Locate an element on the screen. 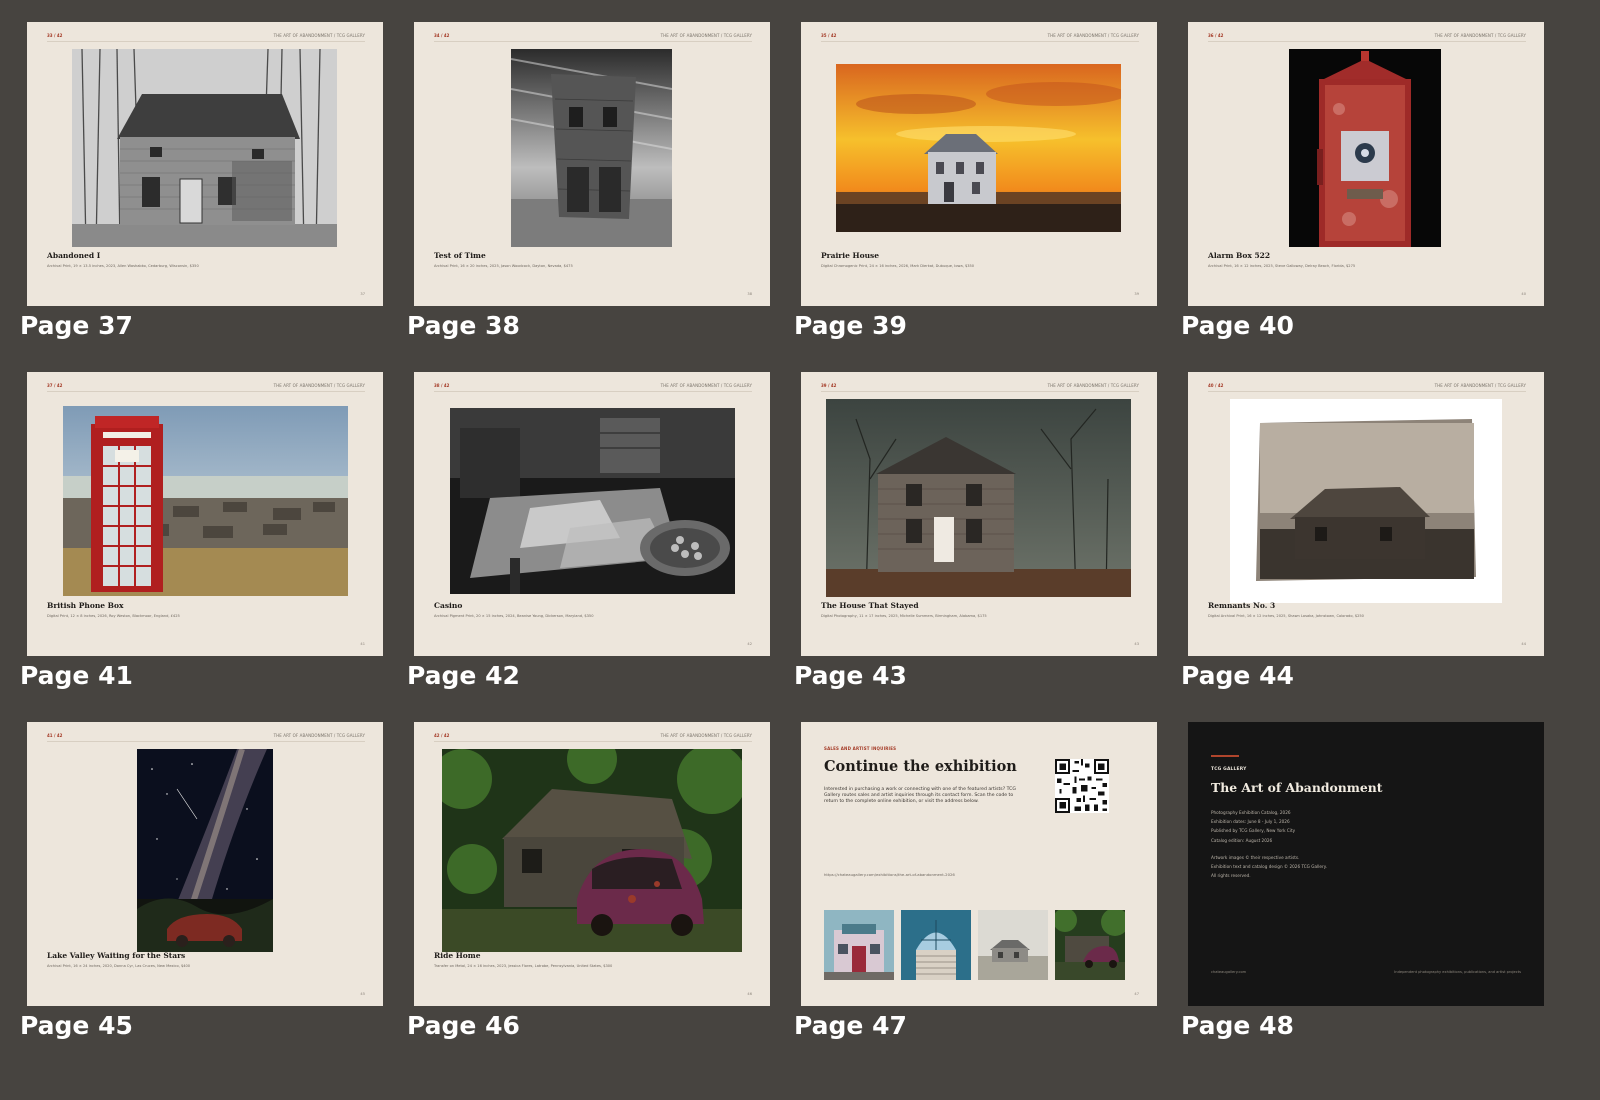 This screenshot has width=1600, height=1100. artwork-title: British Phone Box is located at coordinates (85, 605).